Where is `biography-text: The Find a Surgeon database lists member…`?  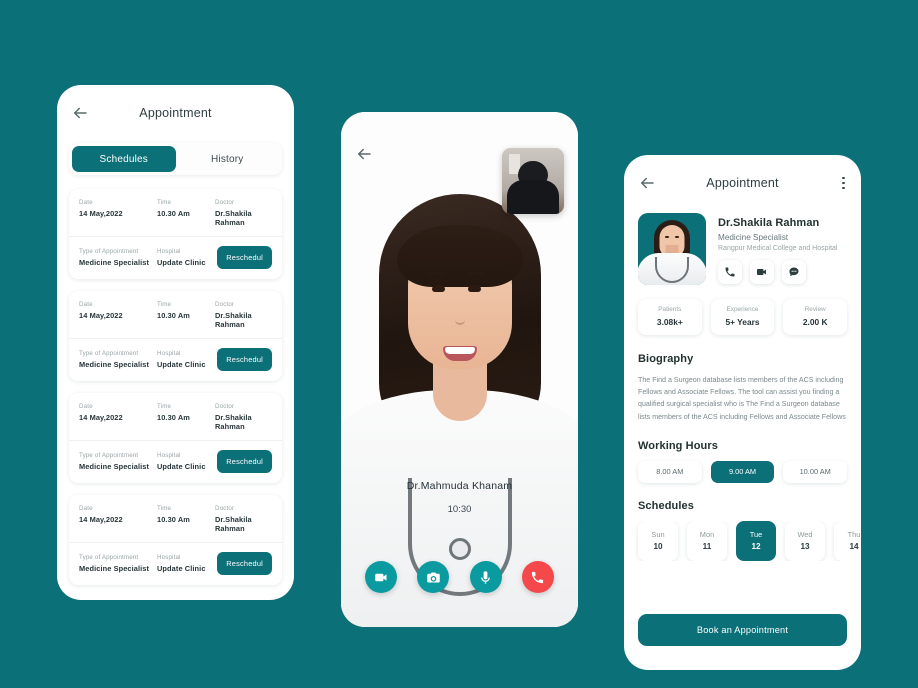 biography-text: The Find a Surgeon database lists member… is located at coordinates (742, 398).